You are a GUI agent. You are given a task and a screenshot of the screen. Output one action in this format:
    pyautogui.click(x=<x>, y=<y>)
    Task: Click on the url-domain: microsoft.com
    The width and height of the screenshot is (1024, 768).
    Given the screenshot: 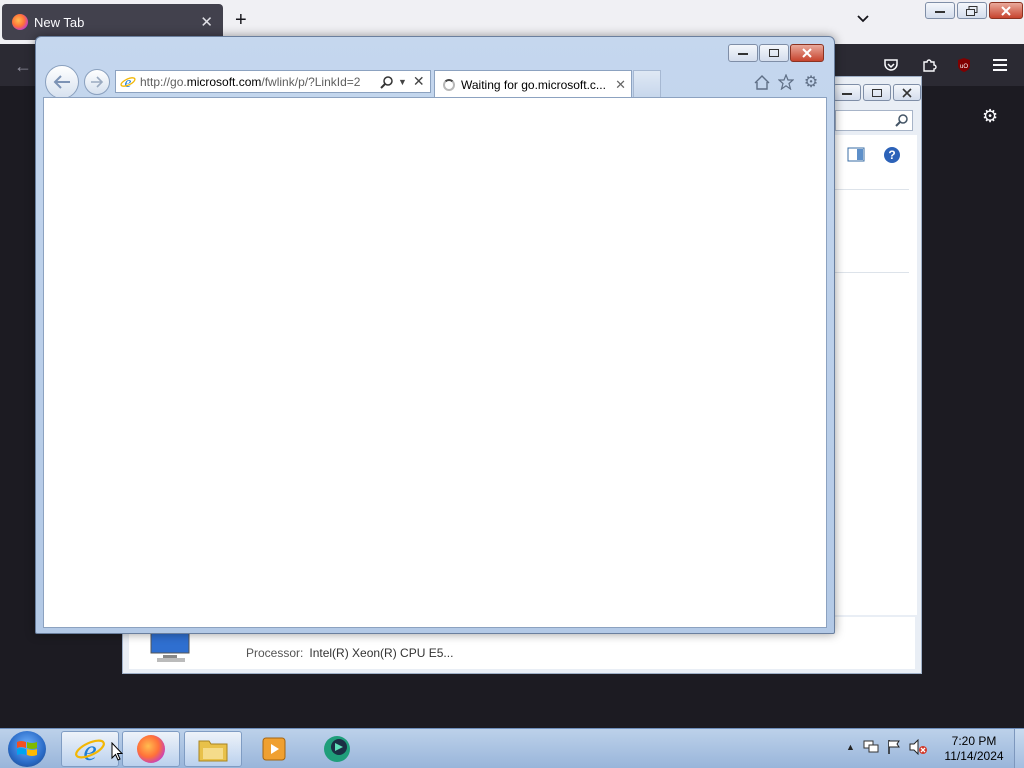 What is the action you would take?
    pyautogui.click(x=224, y=81)
    